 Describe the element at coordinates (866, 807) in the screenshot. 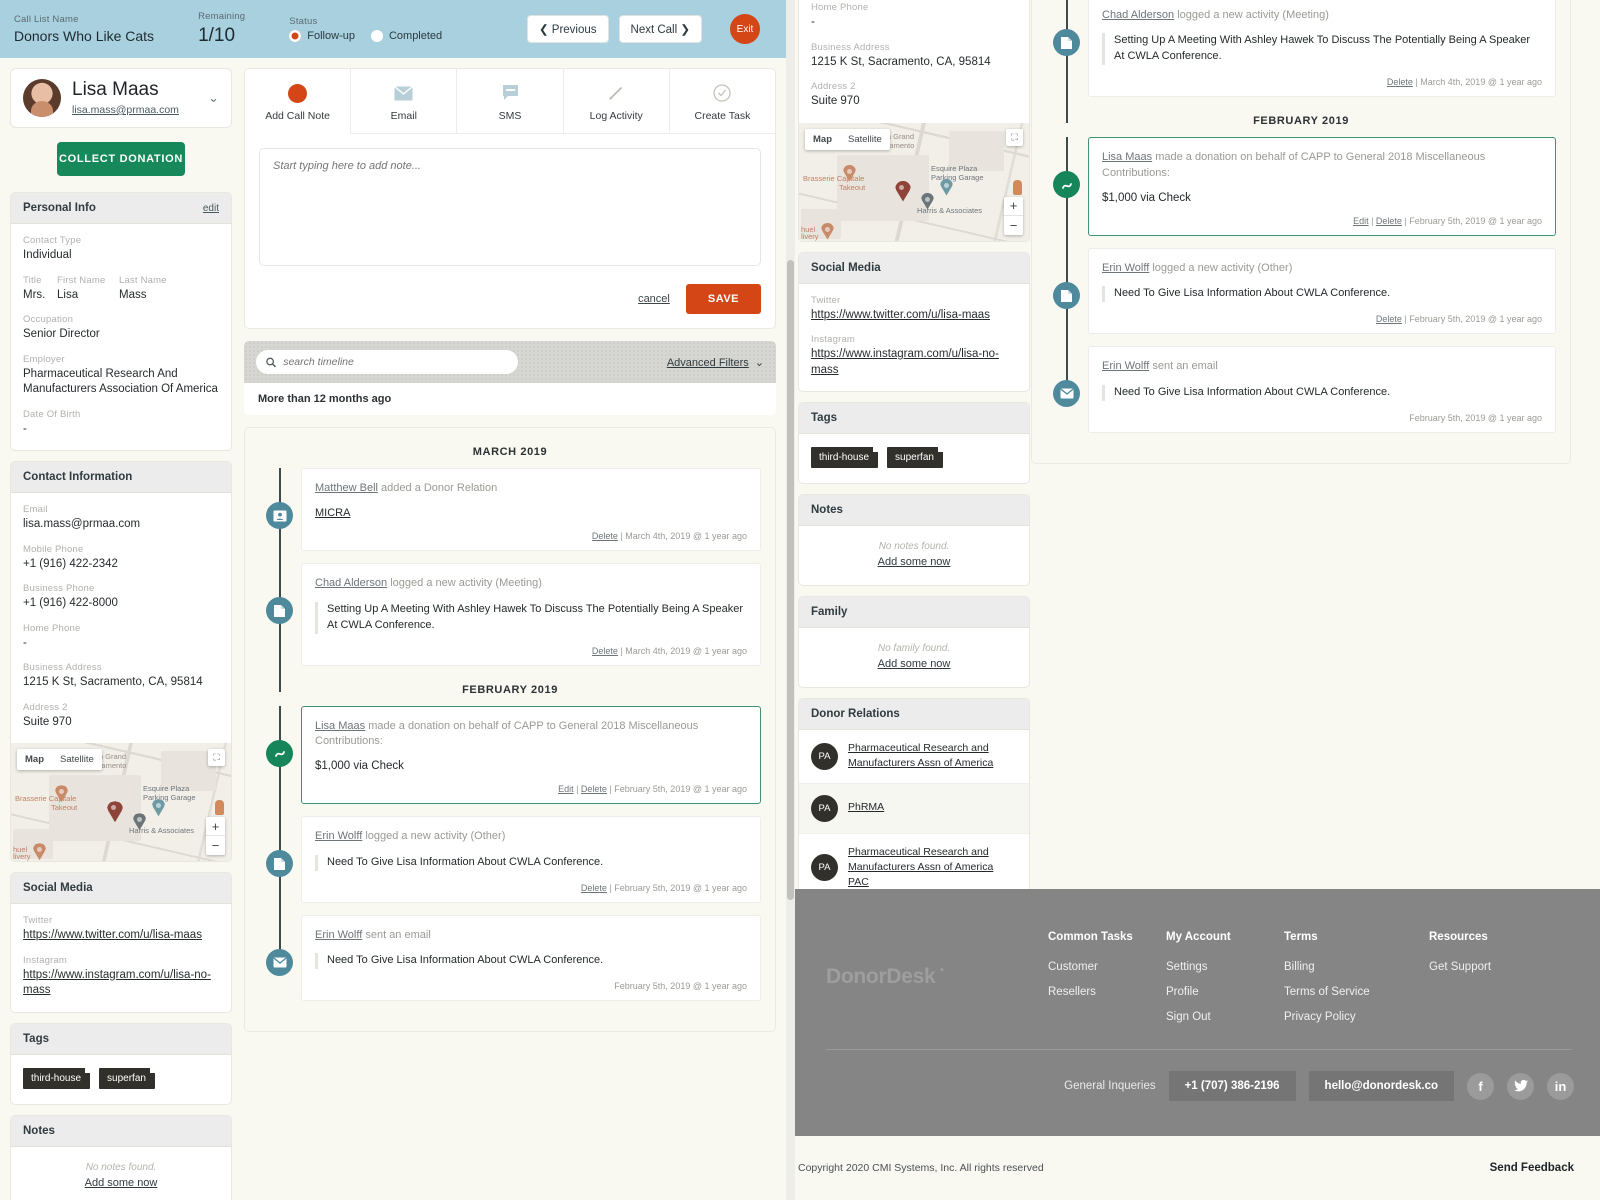

I see `relation-name-link: PhRMA` at that location.